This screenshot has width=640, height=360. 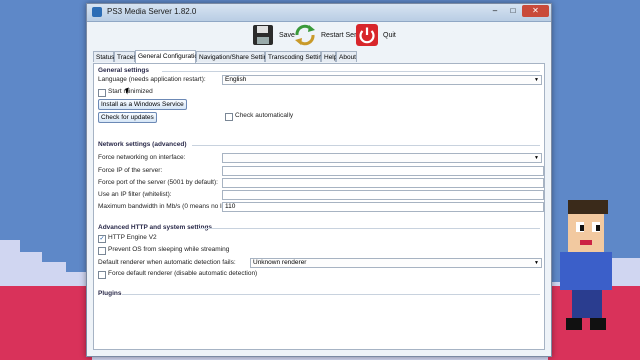 What do you see at coordinates (102, 275) in the screenshot?
I see `force-default-renderer-checkbox` at bounding box center [102, 275].